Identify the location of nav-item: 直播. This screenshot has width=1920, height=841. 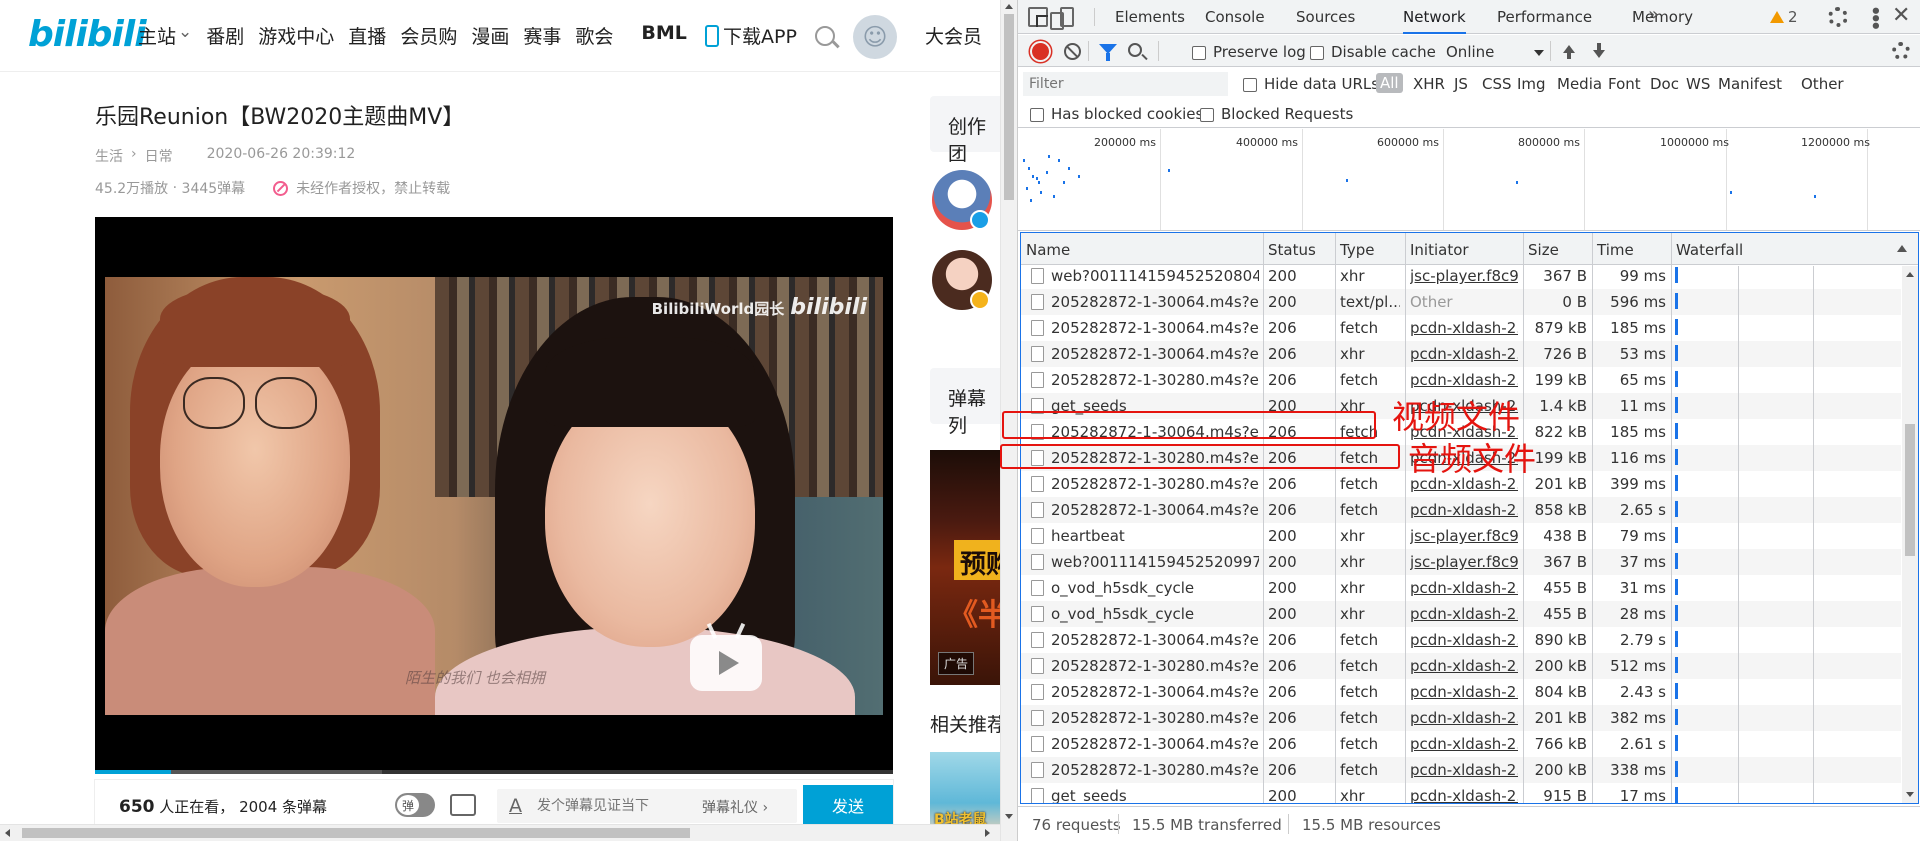
(367, 35).